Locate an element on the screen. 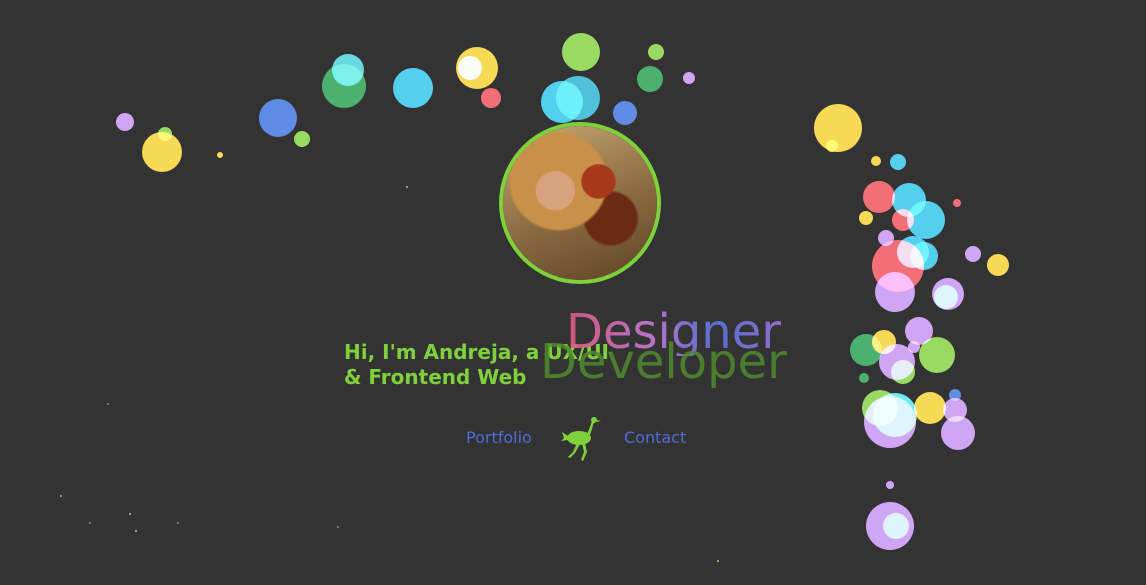  ostrich-logo-icon is located at coordinates (581, 439).